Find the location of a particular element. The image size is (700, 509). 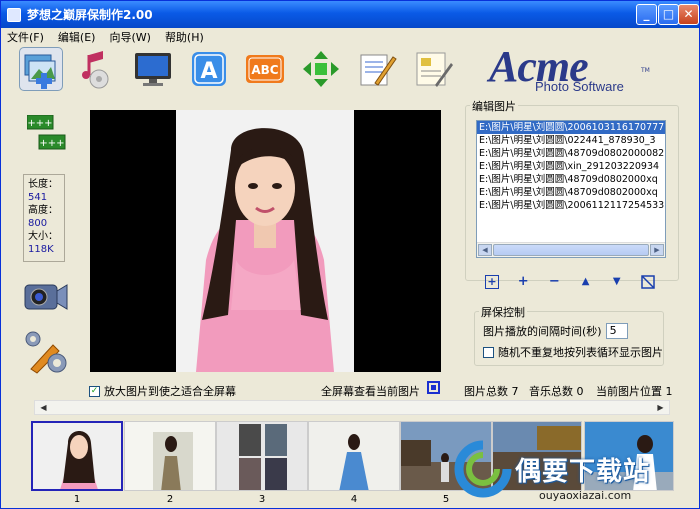

maximize-button: □ is located at coordinates (668, 14).